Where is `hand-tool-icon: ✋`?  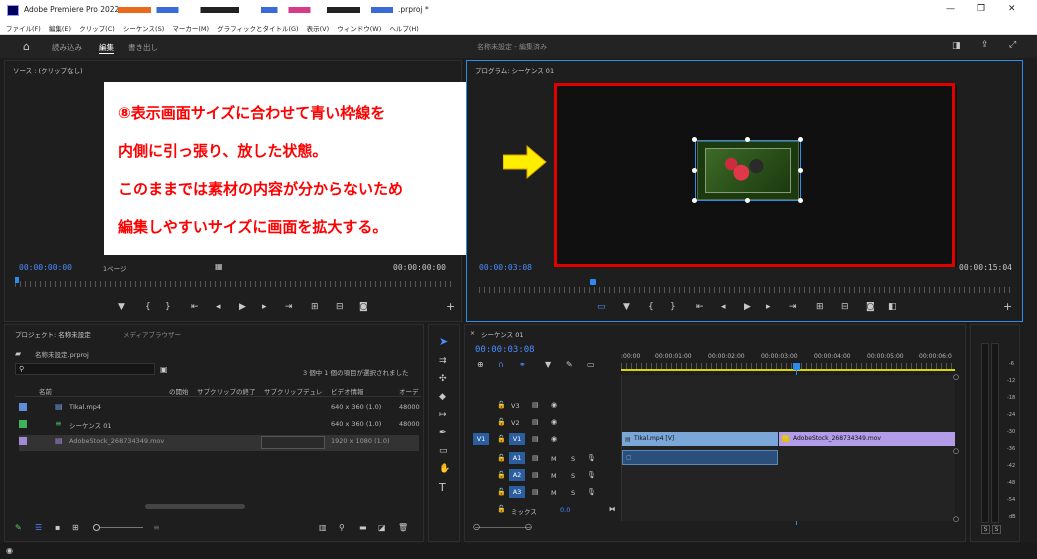
hand-tool-icon: ✋ is located at coordinates (444, 469).